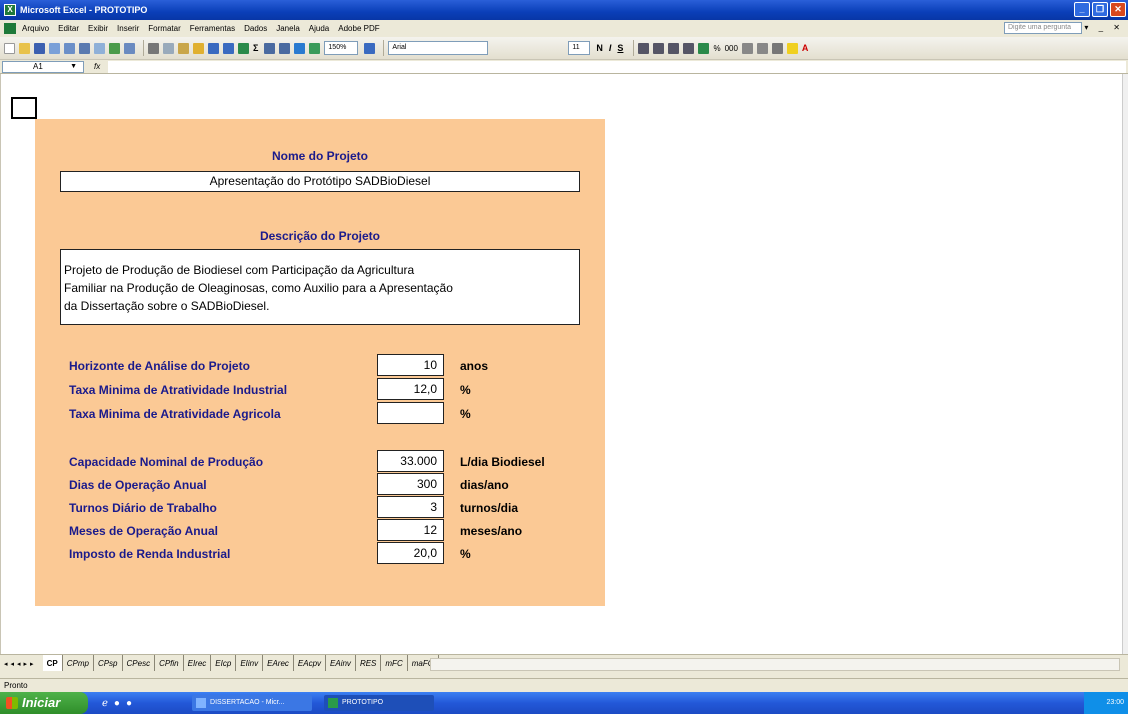  Describe the element at coordinates (228, 48) in the screenshot. I see `redo-icon` at that location.